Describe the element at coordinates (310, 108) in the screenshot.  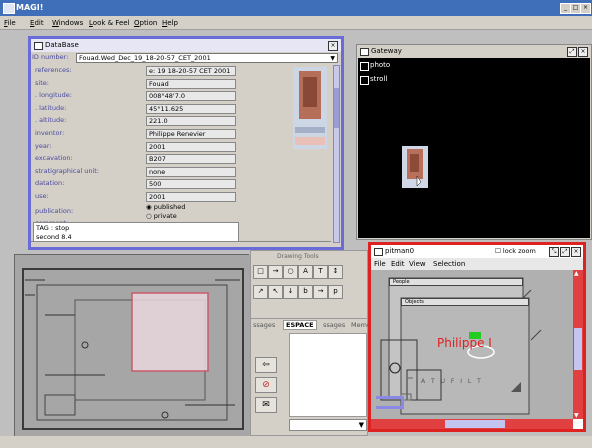
I see `artifact-photo` at that location.